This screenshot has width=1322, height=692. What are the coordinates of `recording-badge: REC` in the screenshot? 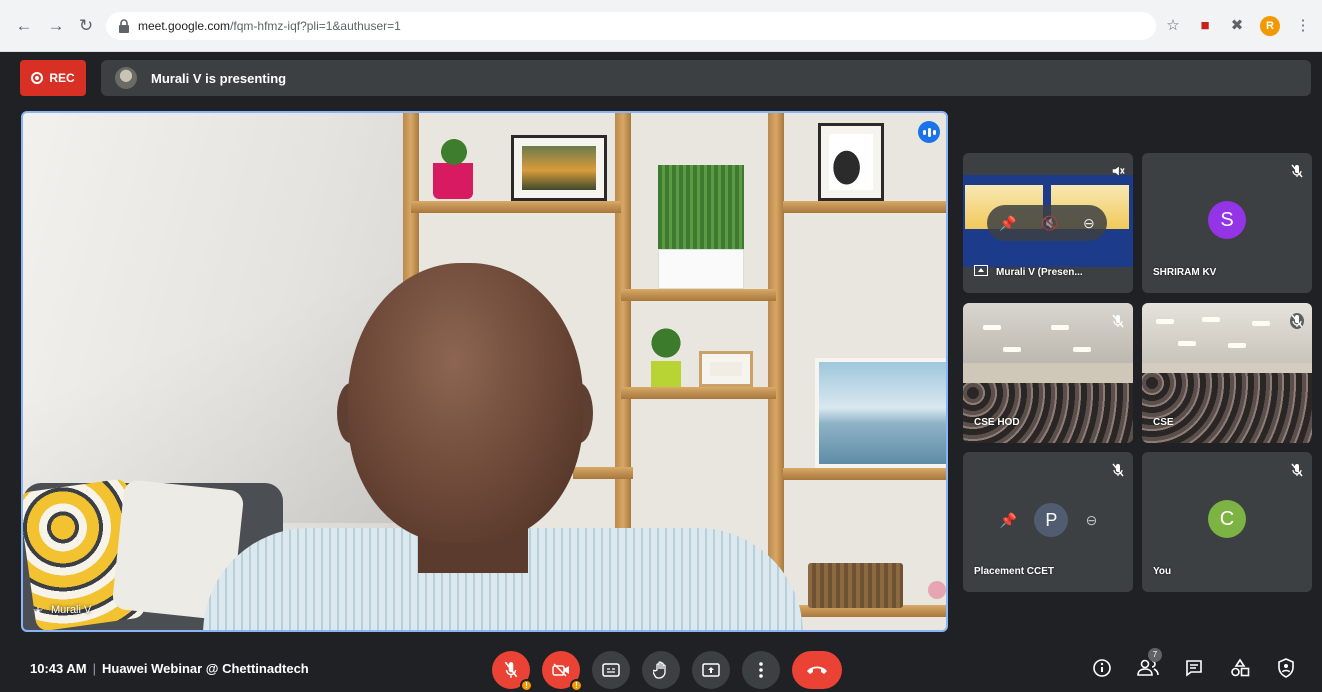 It's located at (53, 78).